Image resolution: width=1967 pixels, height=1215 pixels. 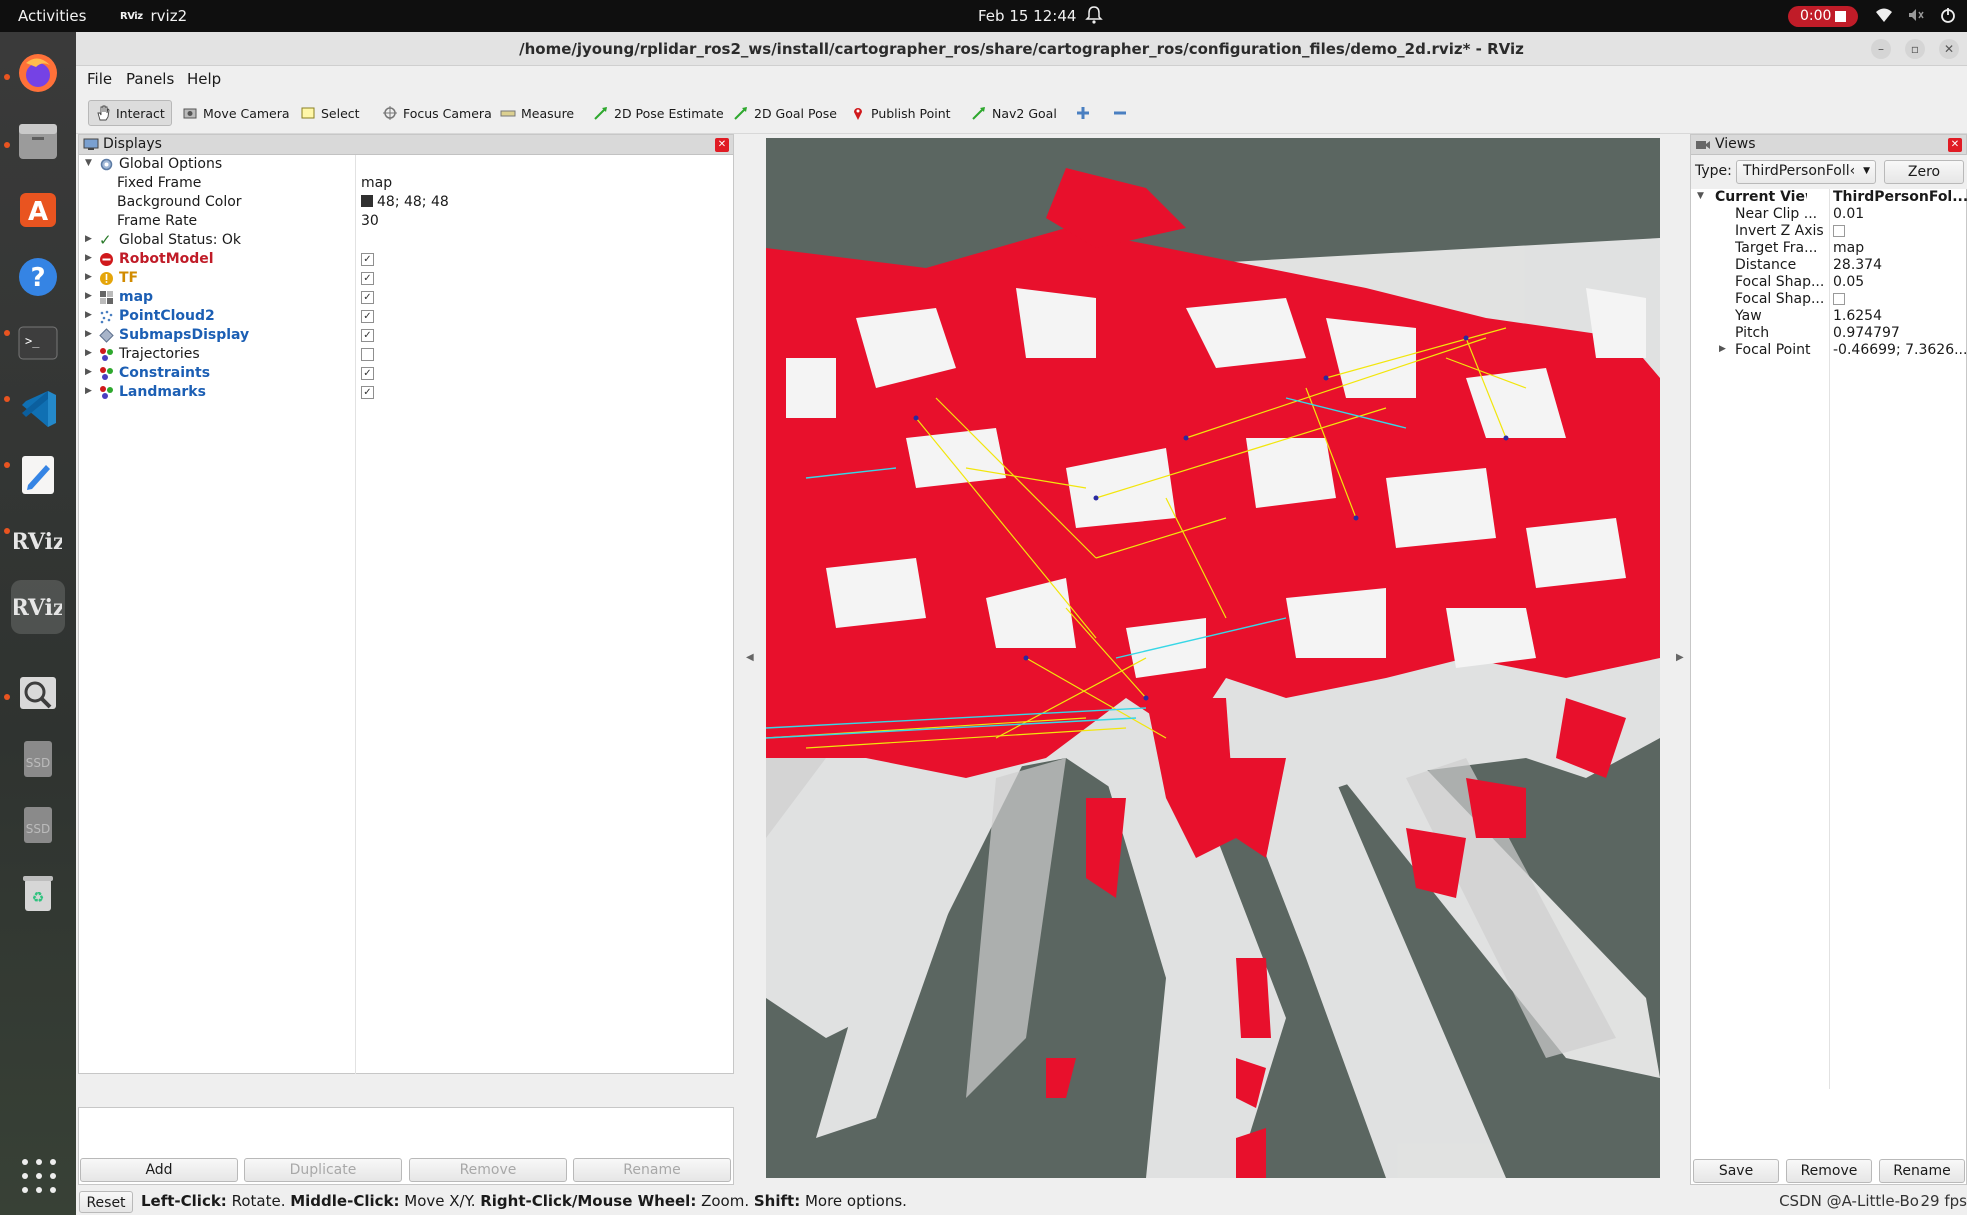 What do you see at coordinates (1083, 113) in the screenshot?
I see `add-tool-button` at bounding box center [1083, 113].